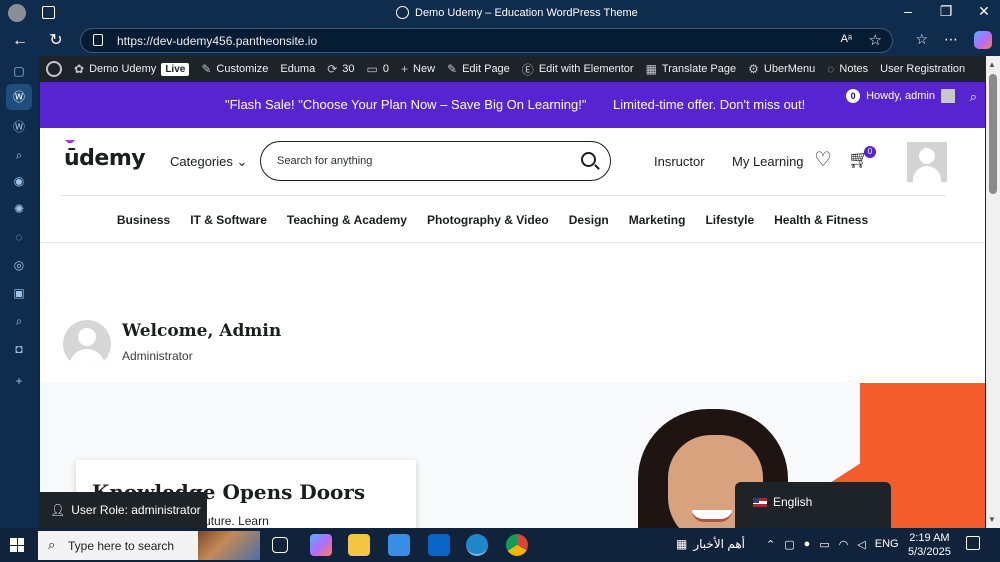 The image size is (1000, 562). What do you see at coordinates (929, 545) in the screenshot?
I see `clock: 2:19 AM 5/3/2025` at bounding box center [929, 545].